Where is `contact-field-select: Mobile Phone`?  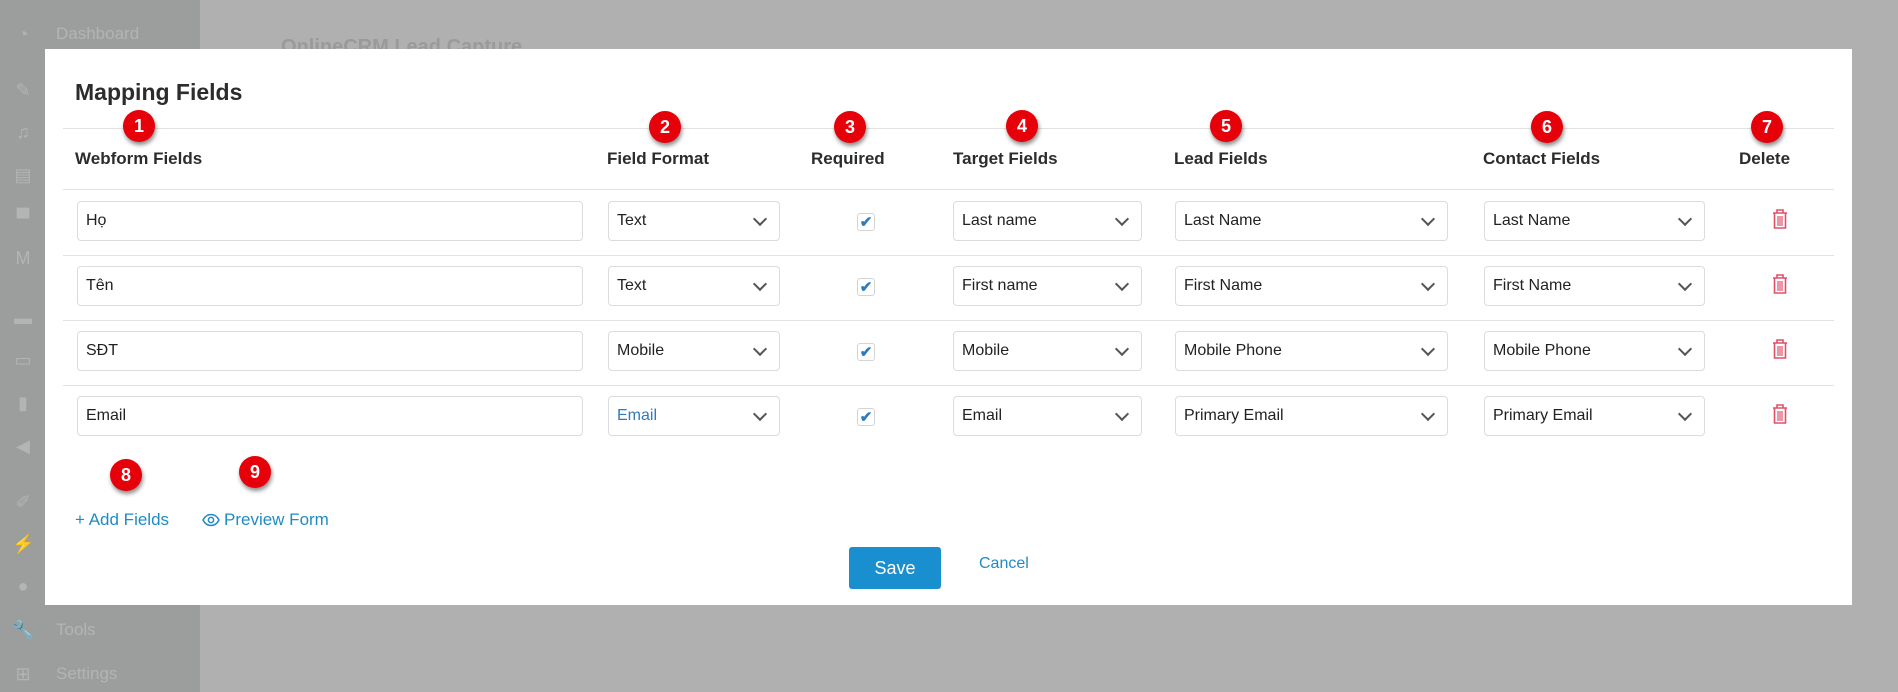
contact-field-select: Mobile Phone is located at coordinates (1594, 351).